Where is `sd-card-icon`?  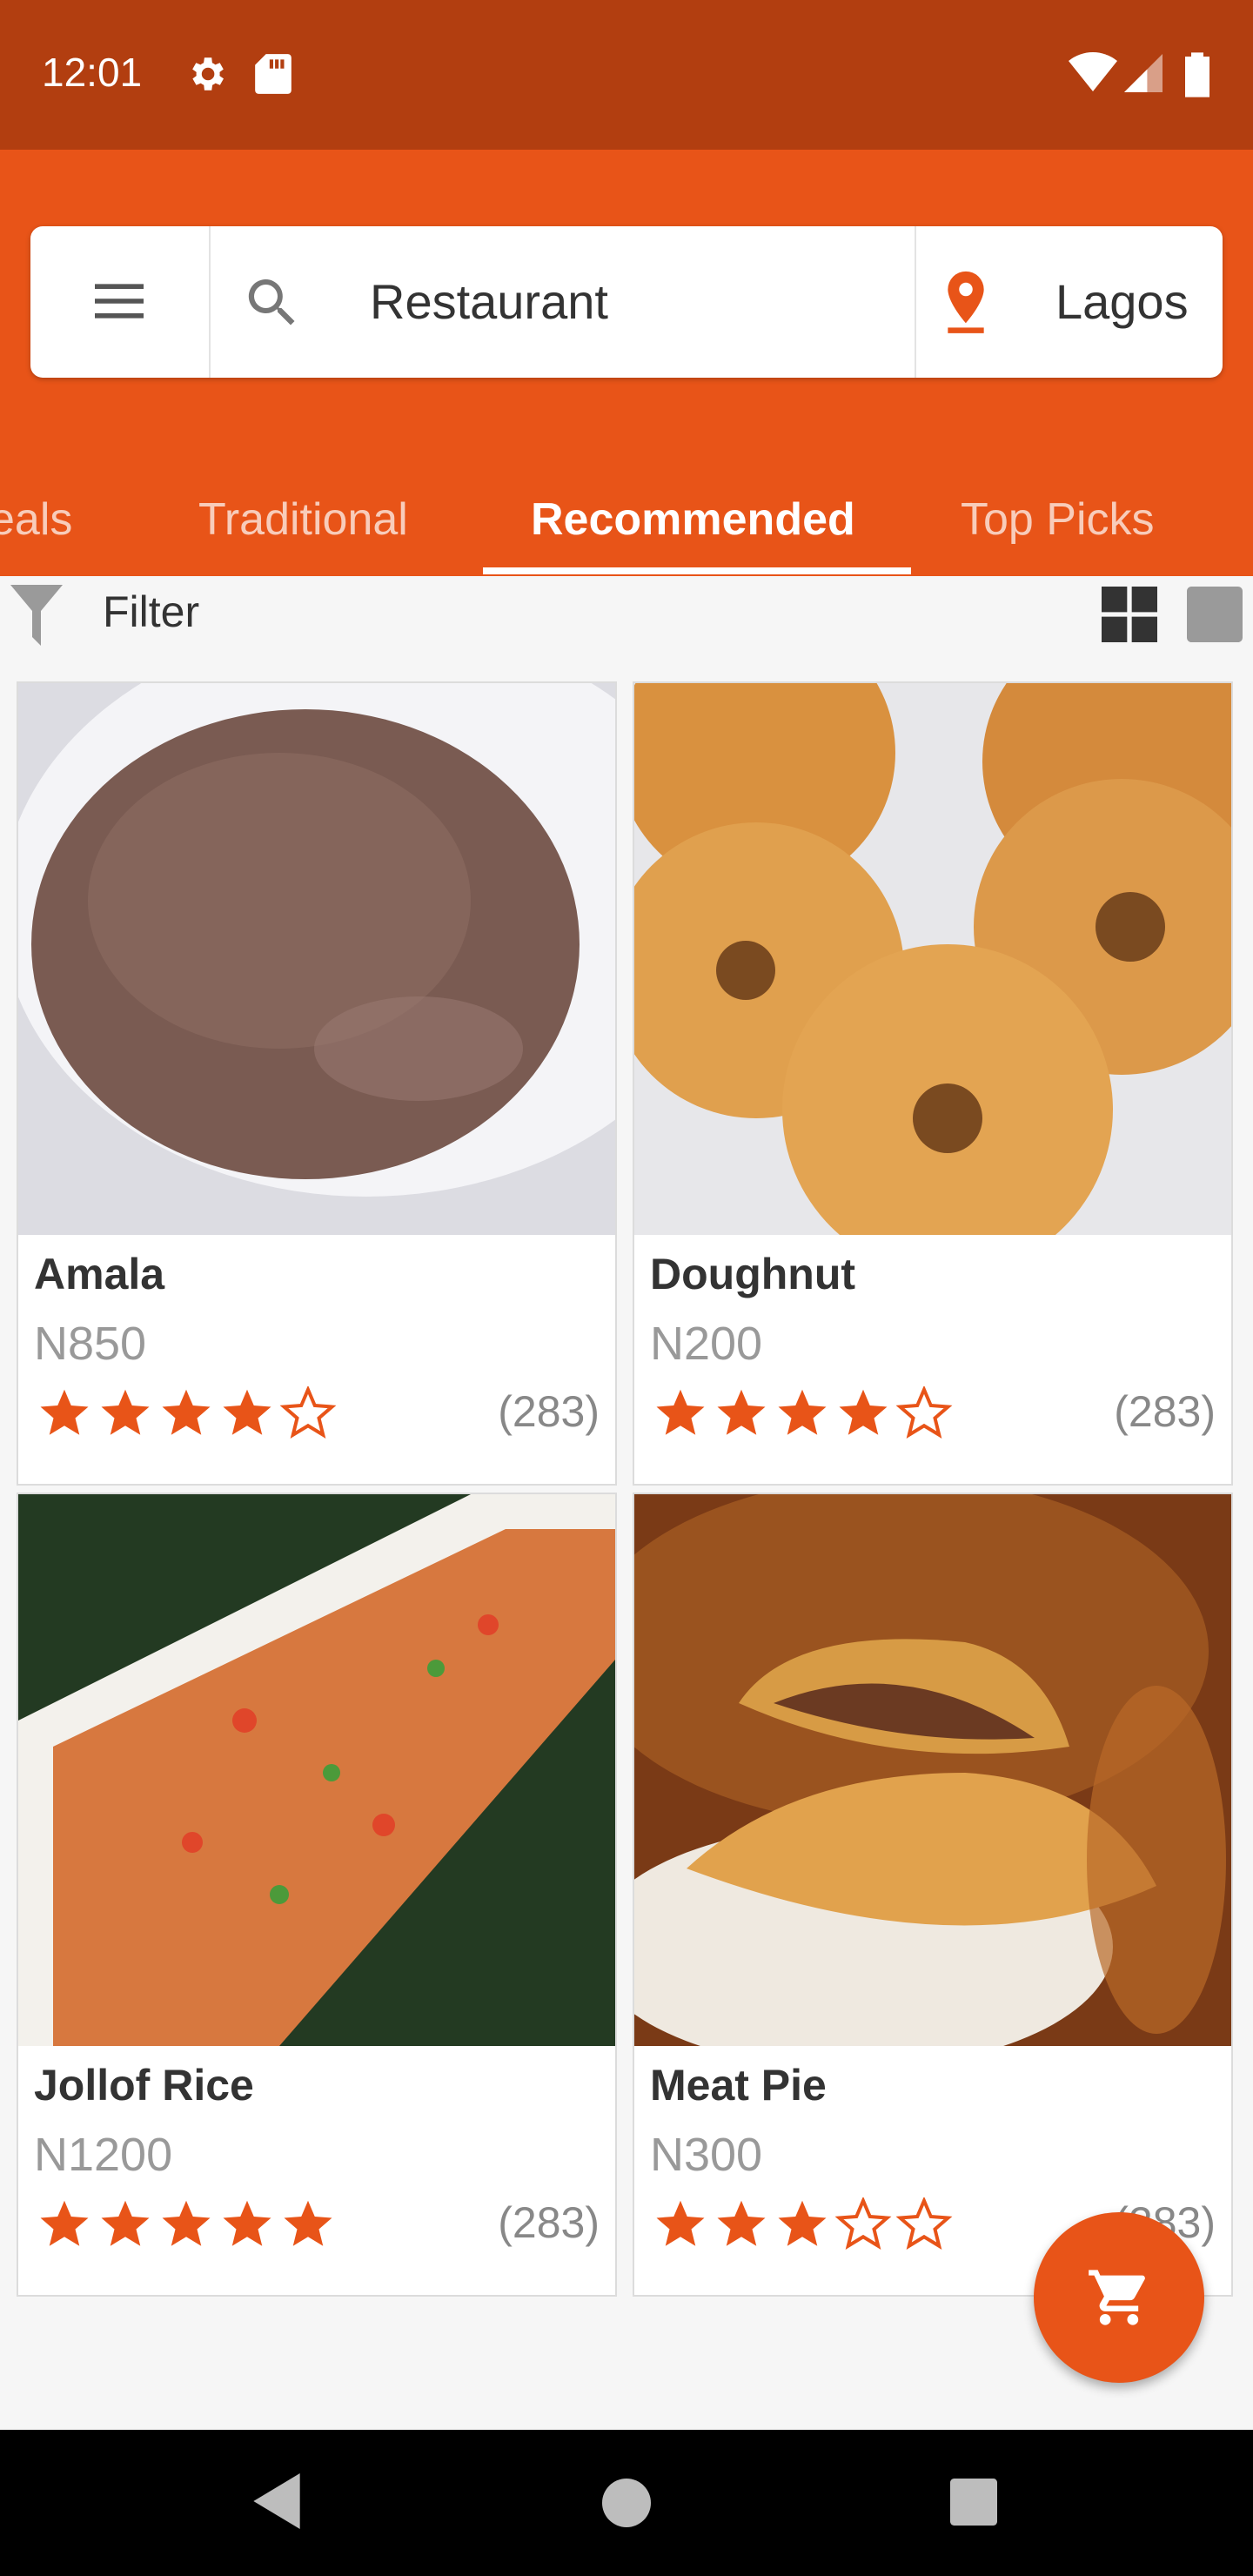
sd-card-icon is located at coordinates (273, 74).